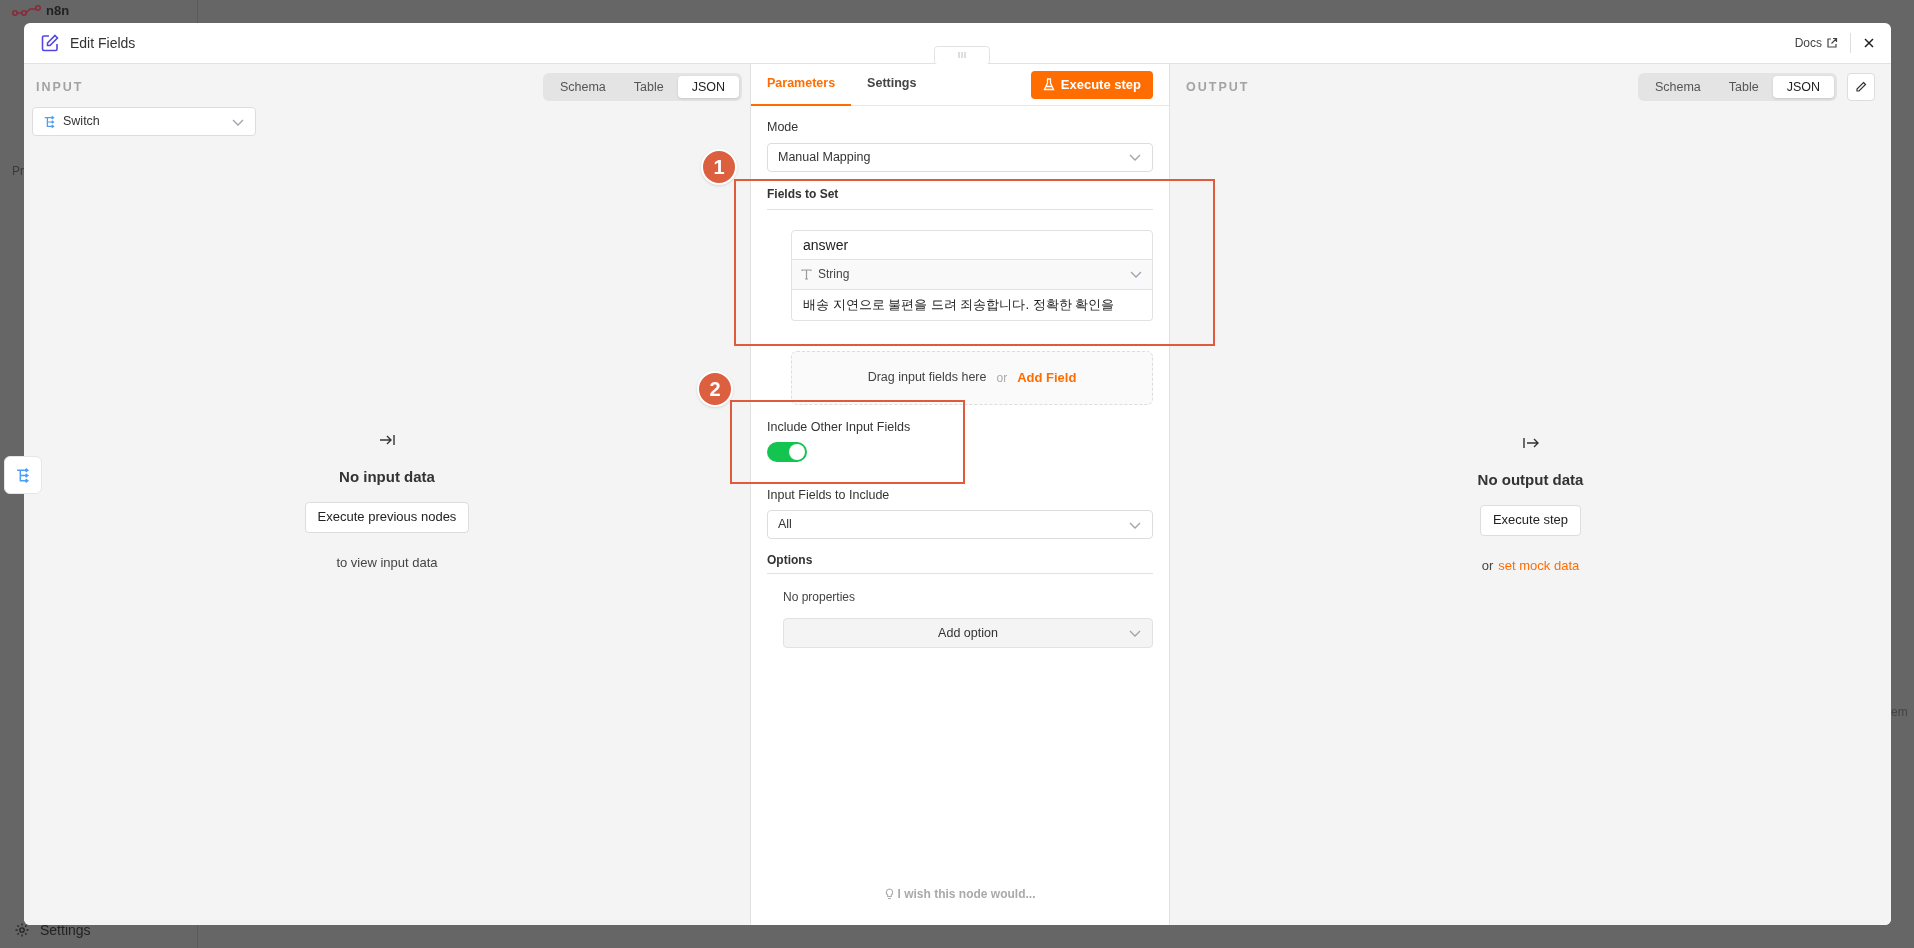 Image resolution: width=1914 pixels, height=948 pixels. I want to click on window-title: Edit Fields, so click(103, 43).